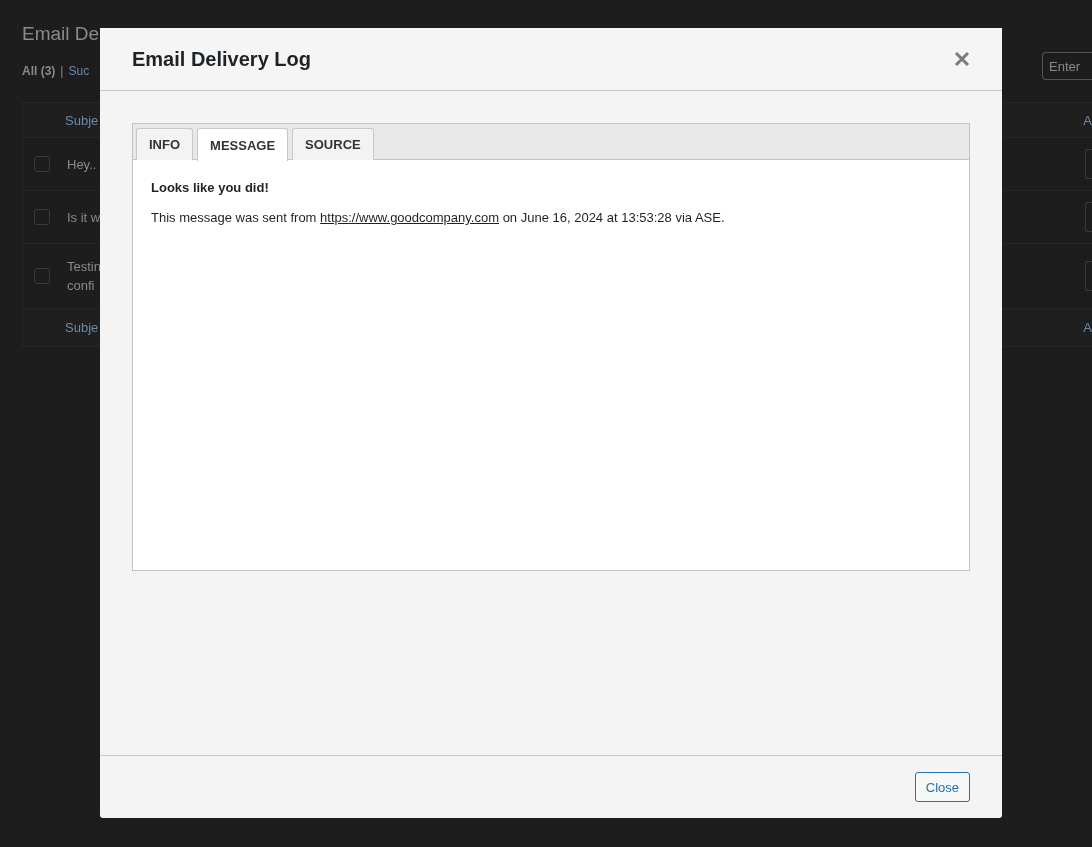  What do you see at coordinates (962, 59) in the screenshot?
I see `close-icon` at bounding box center [962, 59].